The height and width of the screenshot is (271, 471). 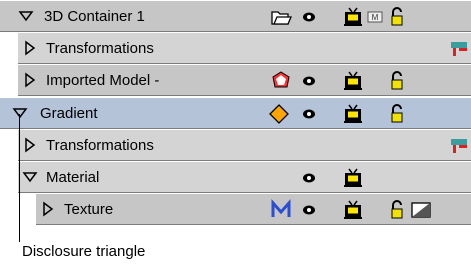 What do you see at coordinates (84, 251) in the screenshot?
I see `callout-label: Disclosure triangle` at bounding box center [84, 251].